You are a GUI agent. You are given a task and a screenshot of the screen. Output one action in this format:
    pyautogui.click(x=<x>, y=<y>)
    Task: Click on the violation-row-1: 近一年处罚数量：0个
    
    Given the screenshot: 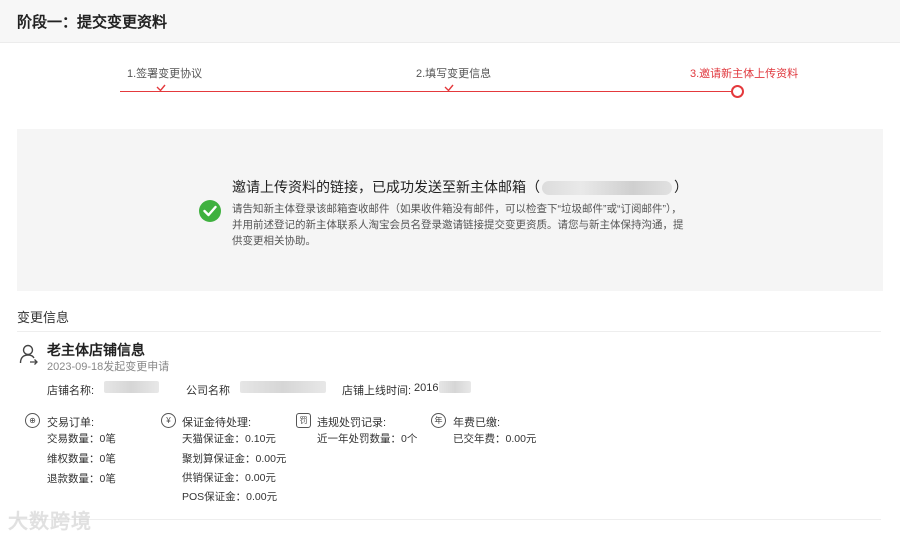 What is the action you would take?
    pyautogui.click(x=367, y=439)
    